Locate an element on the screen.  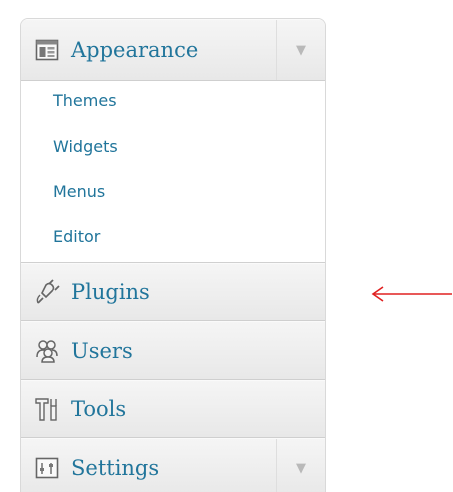
menu-item-label: Settings is located at coordinates (115, 468).